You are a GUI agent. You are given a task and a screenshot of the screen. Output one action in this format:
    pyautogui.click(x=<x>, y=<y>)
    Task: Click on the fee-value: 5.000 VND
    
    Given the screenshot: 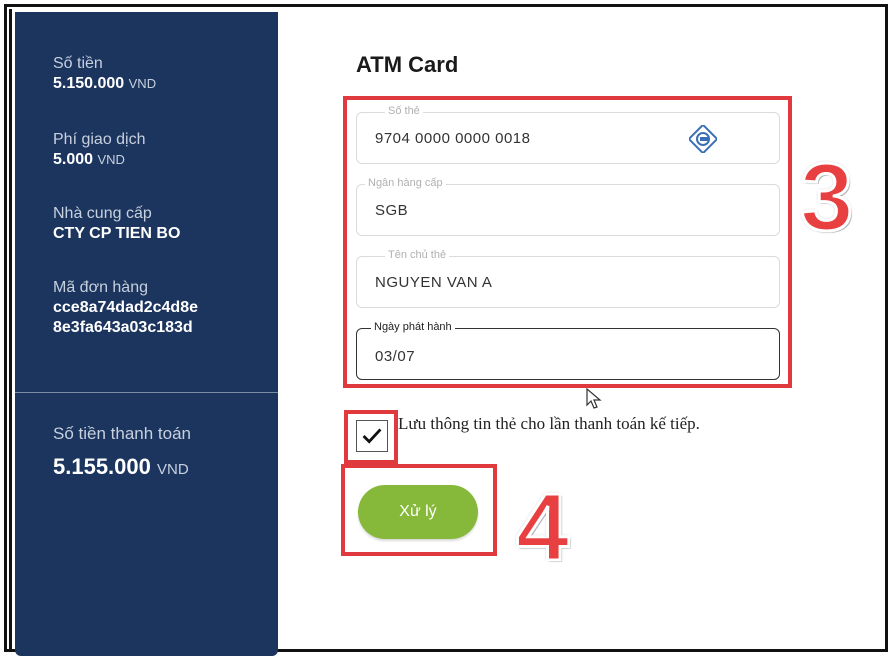 What is the action you would take?
    pyautogui.click(x=99, y=160)
    